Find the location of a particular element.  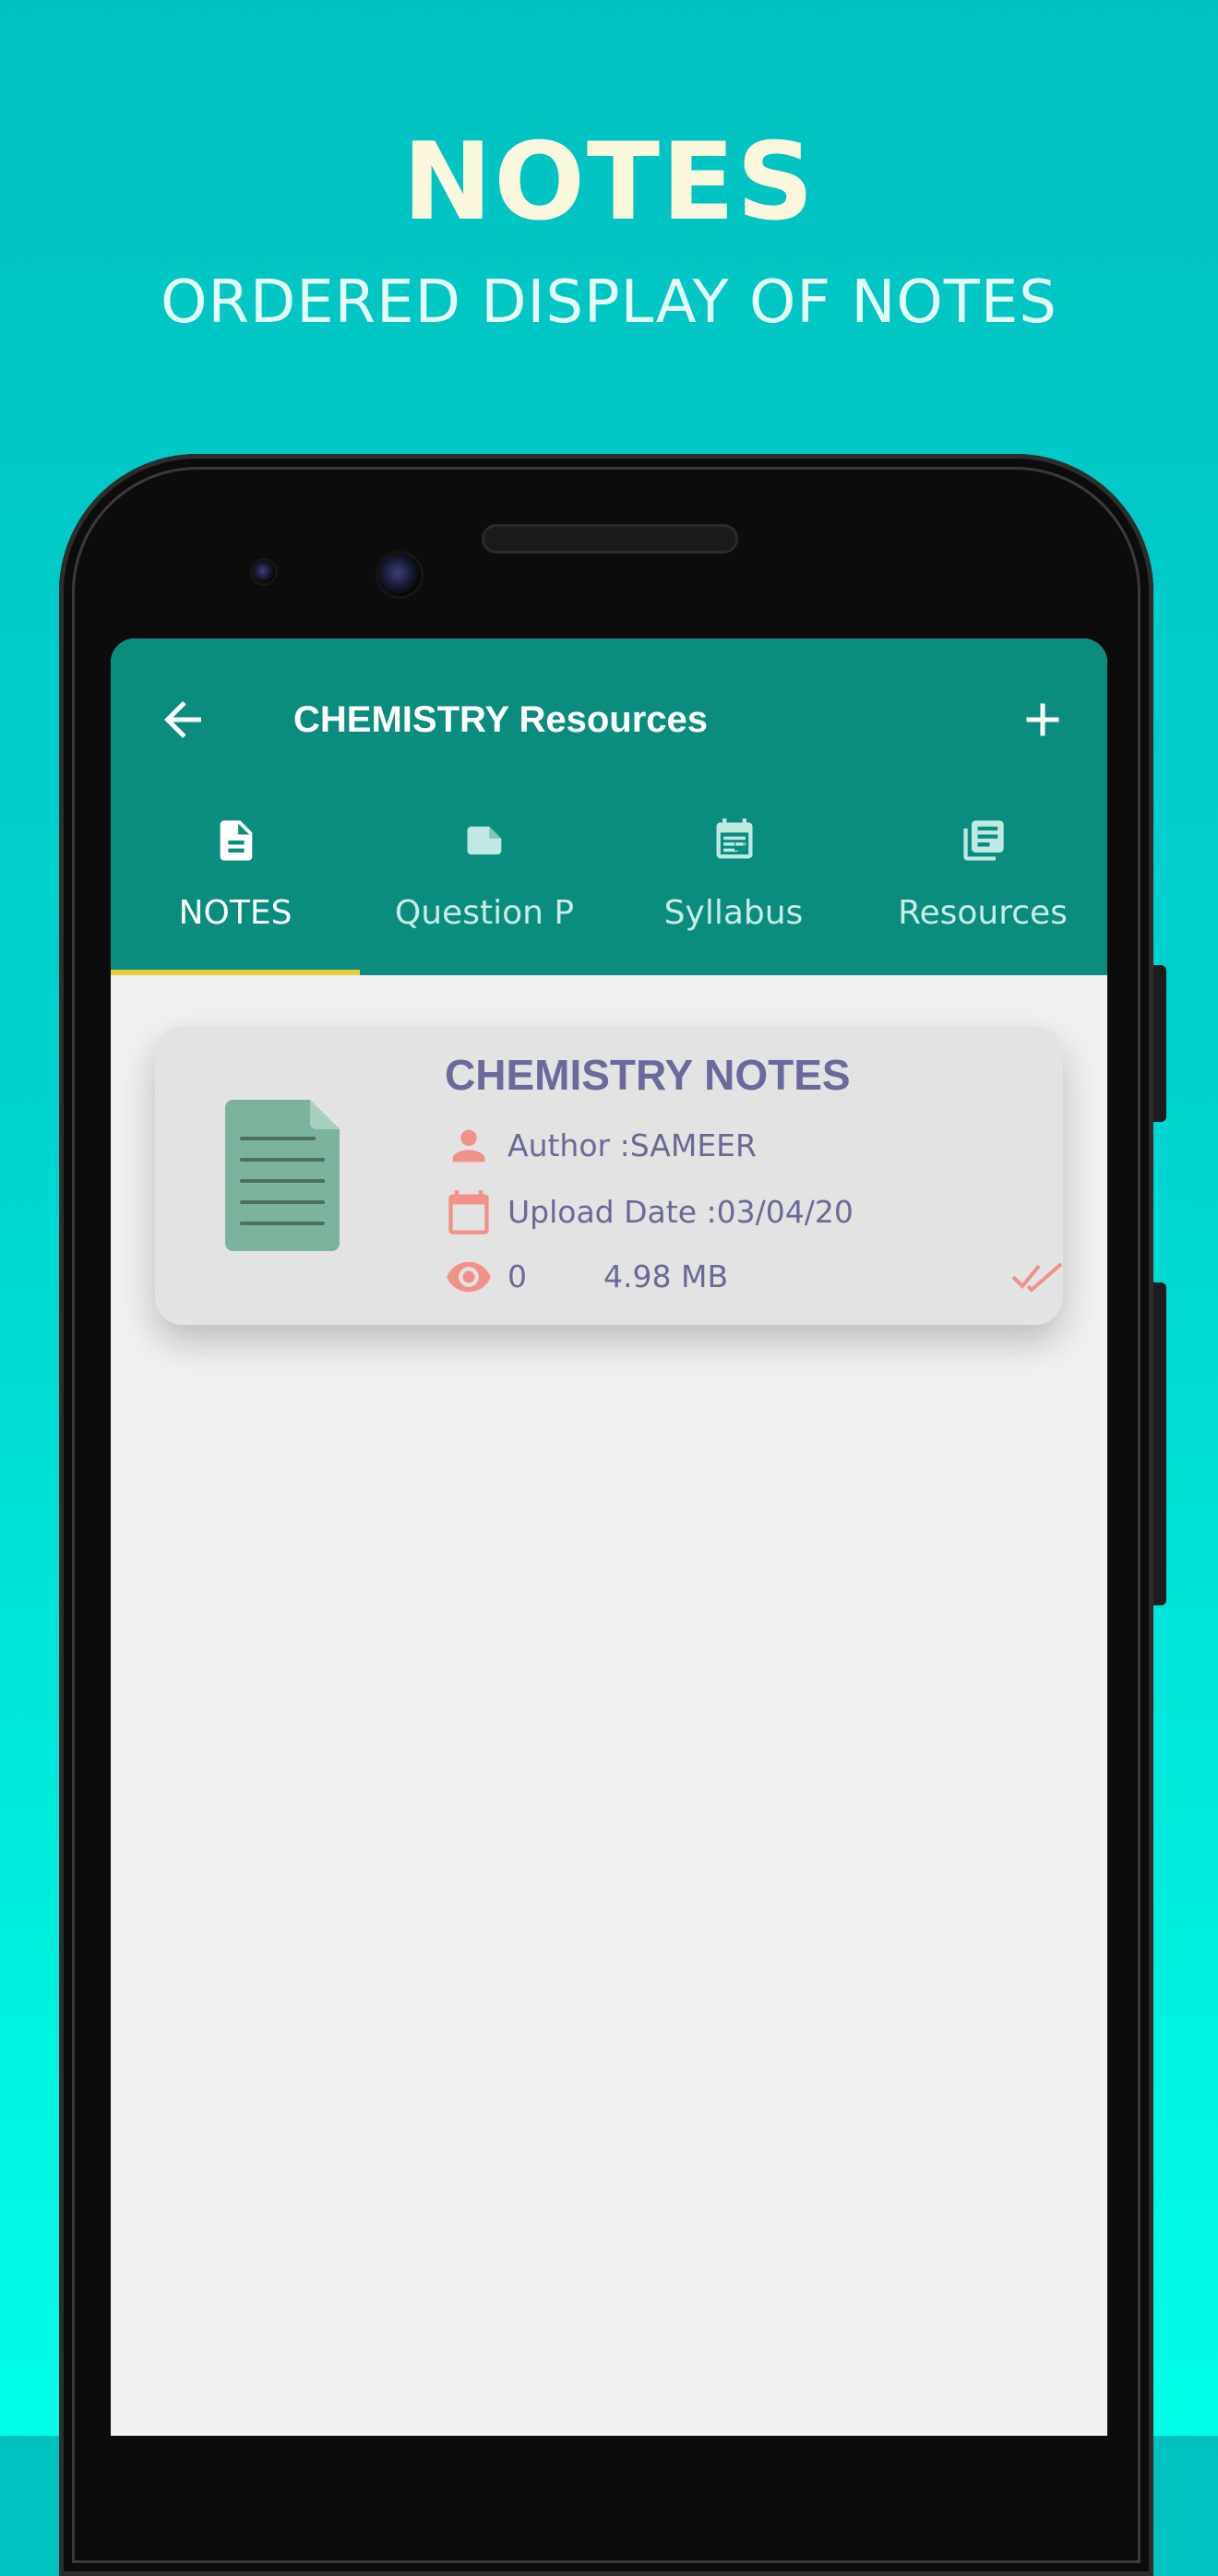

phone-power-button is located at coordinates (1159, 1043).